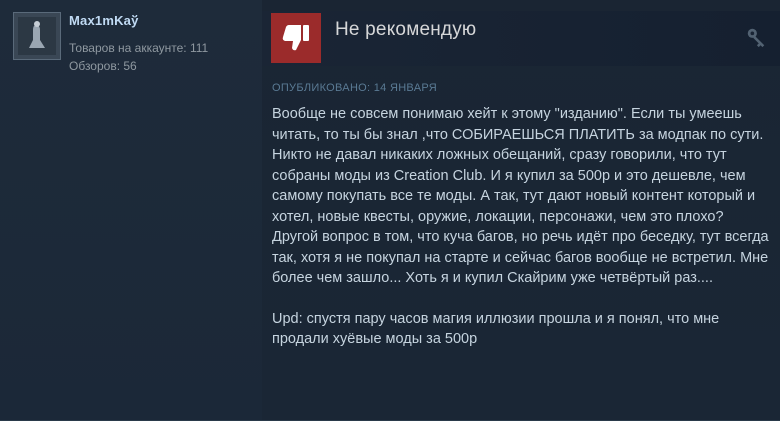 The width and height of the screenshot is (780, 421). I want to click on author-name: Max1mKaў, so click(104, 20).